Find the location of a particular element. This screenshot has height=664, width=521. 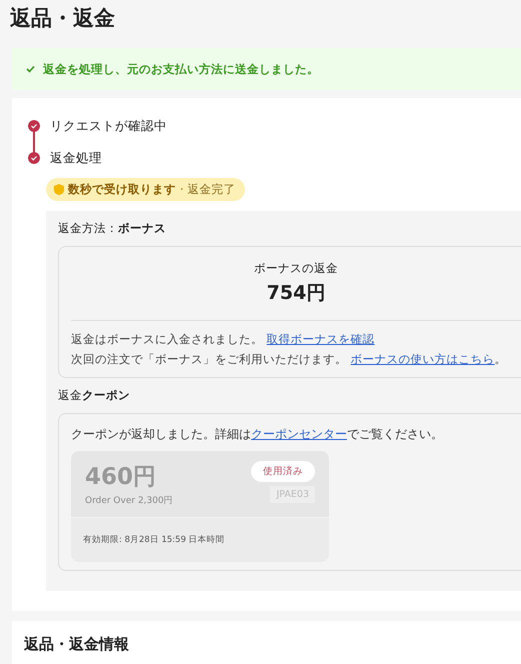

coupon-amount: 460円 is located at coordinates (121, 477).